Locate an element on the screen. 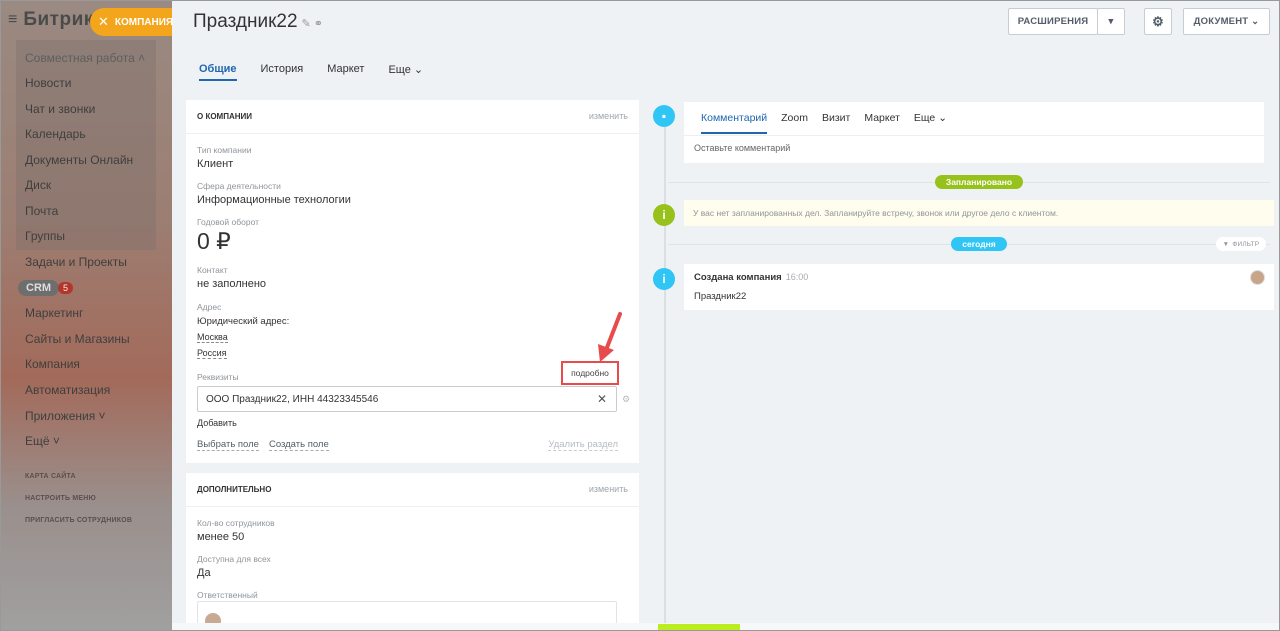 The height and width of the screenshot is (631, 1280). employees-label: Кол-во сотрудников is located at coordinates (236, 523).